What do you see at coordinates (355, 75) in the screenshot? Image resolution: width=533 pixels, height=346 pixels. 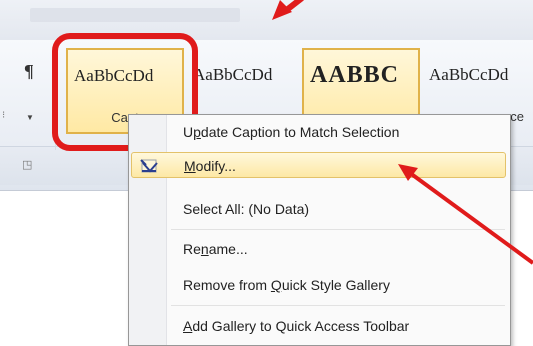 I see `style-sample-text: AABBC` at bounding box center [355, 75].